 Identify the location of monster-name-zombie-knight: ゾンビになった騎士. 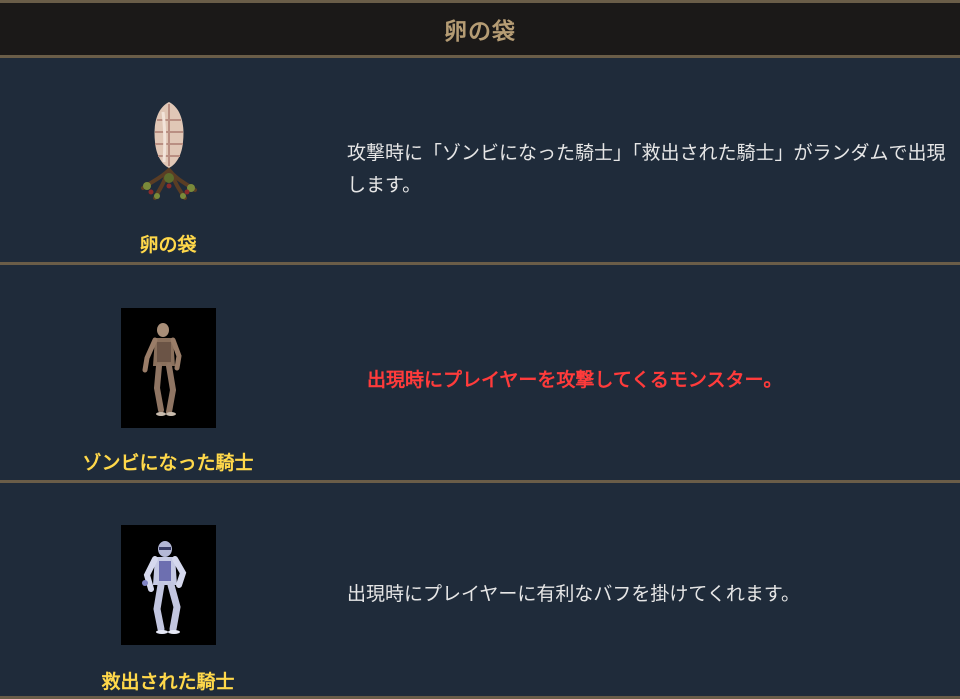
(168, 463).